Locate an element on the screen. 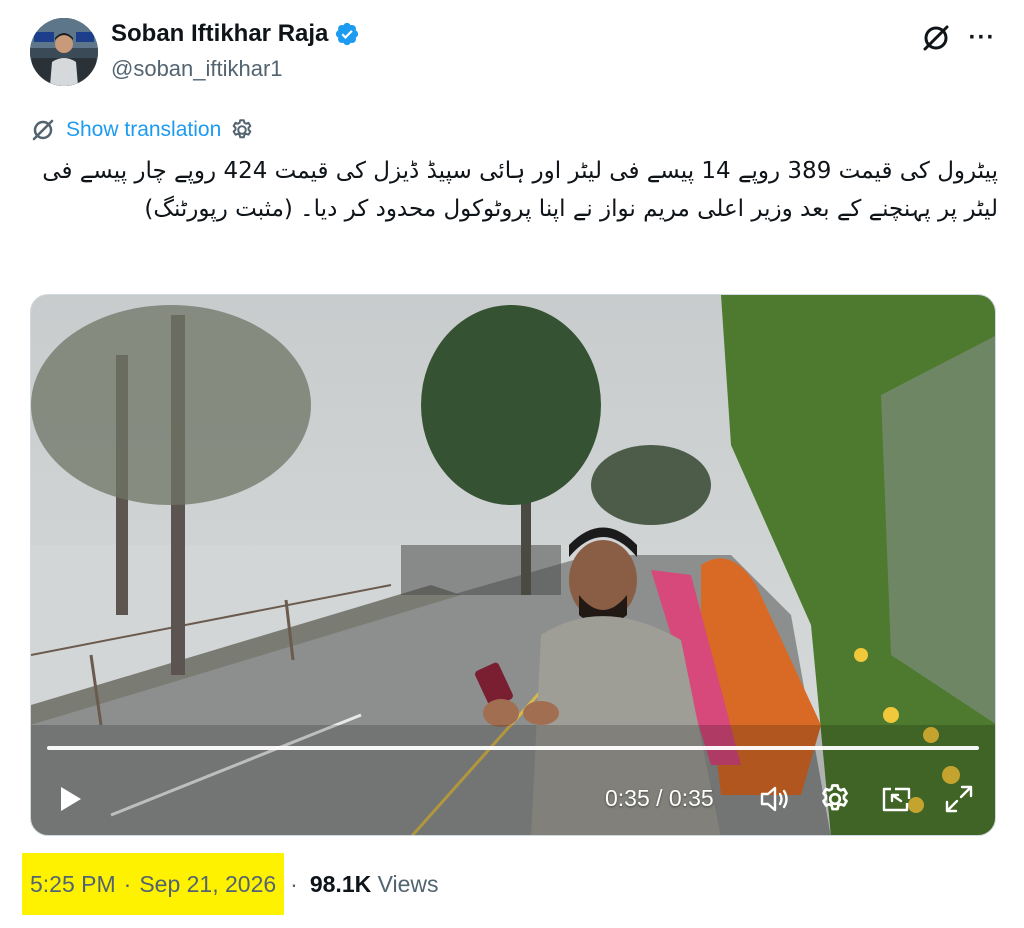  picture-in-picture-icon is located at coordinates (897, 799).